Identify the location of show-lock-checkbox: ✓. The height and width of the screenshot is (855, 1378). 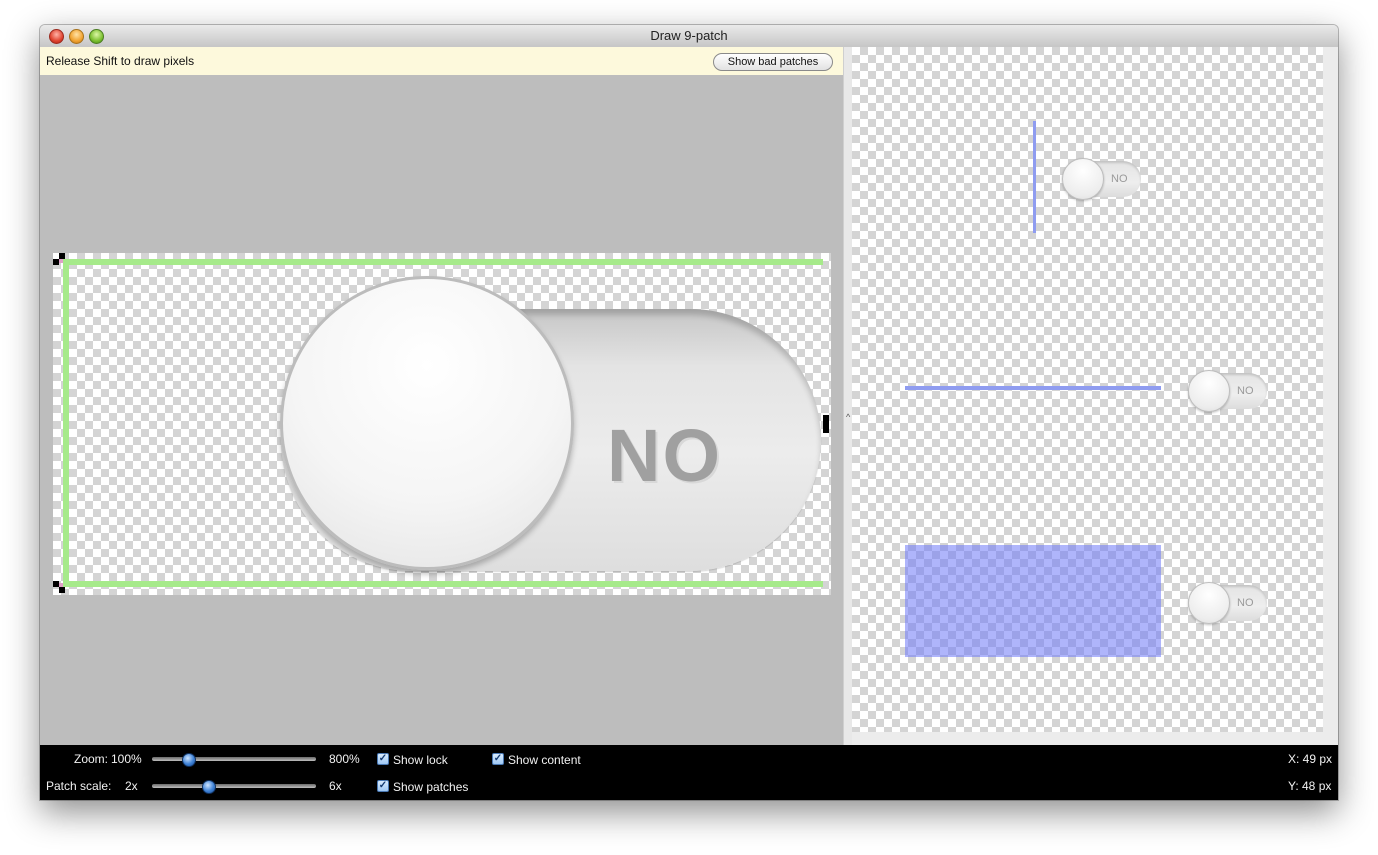
(383, 759).